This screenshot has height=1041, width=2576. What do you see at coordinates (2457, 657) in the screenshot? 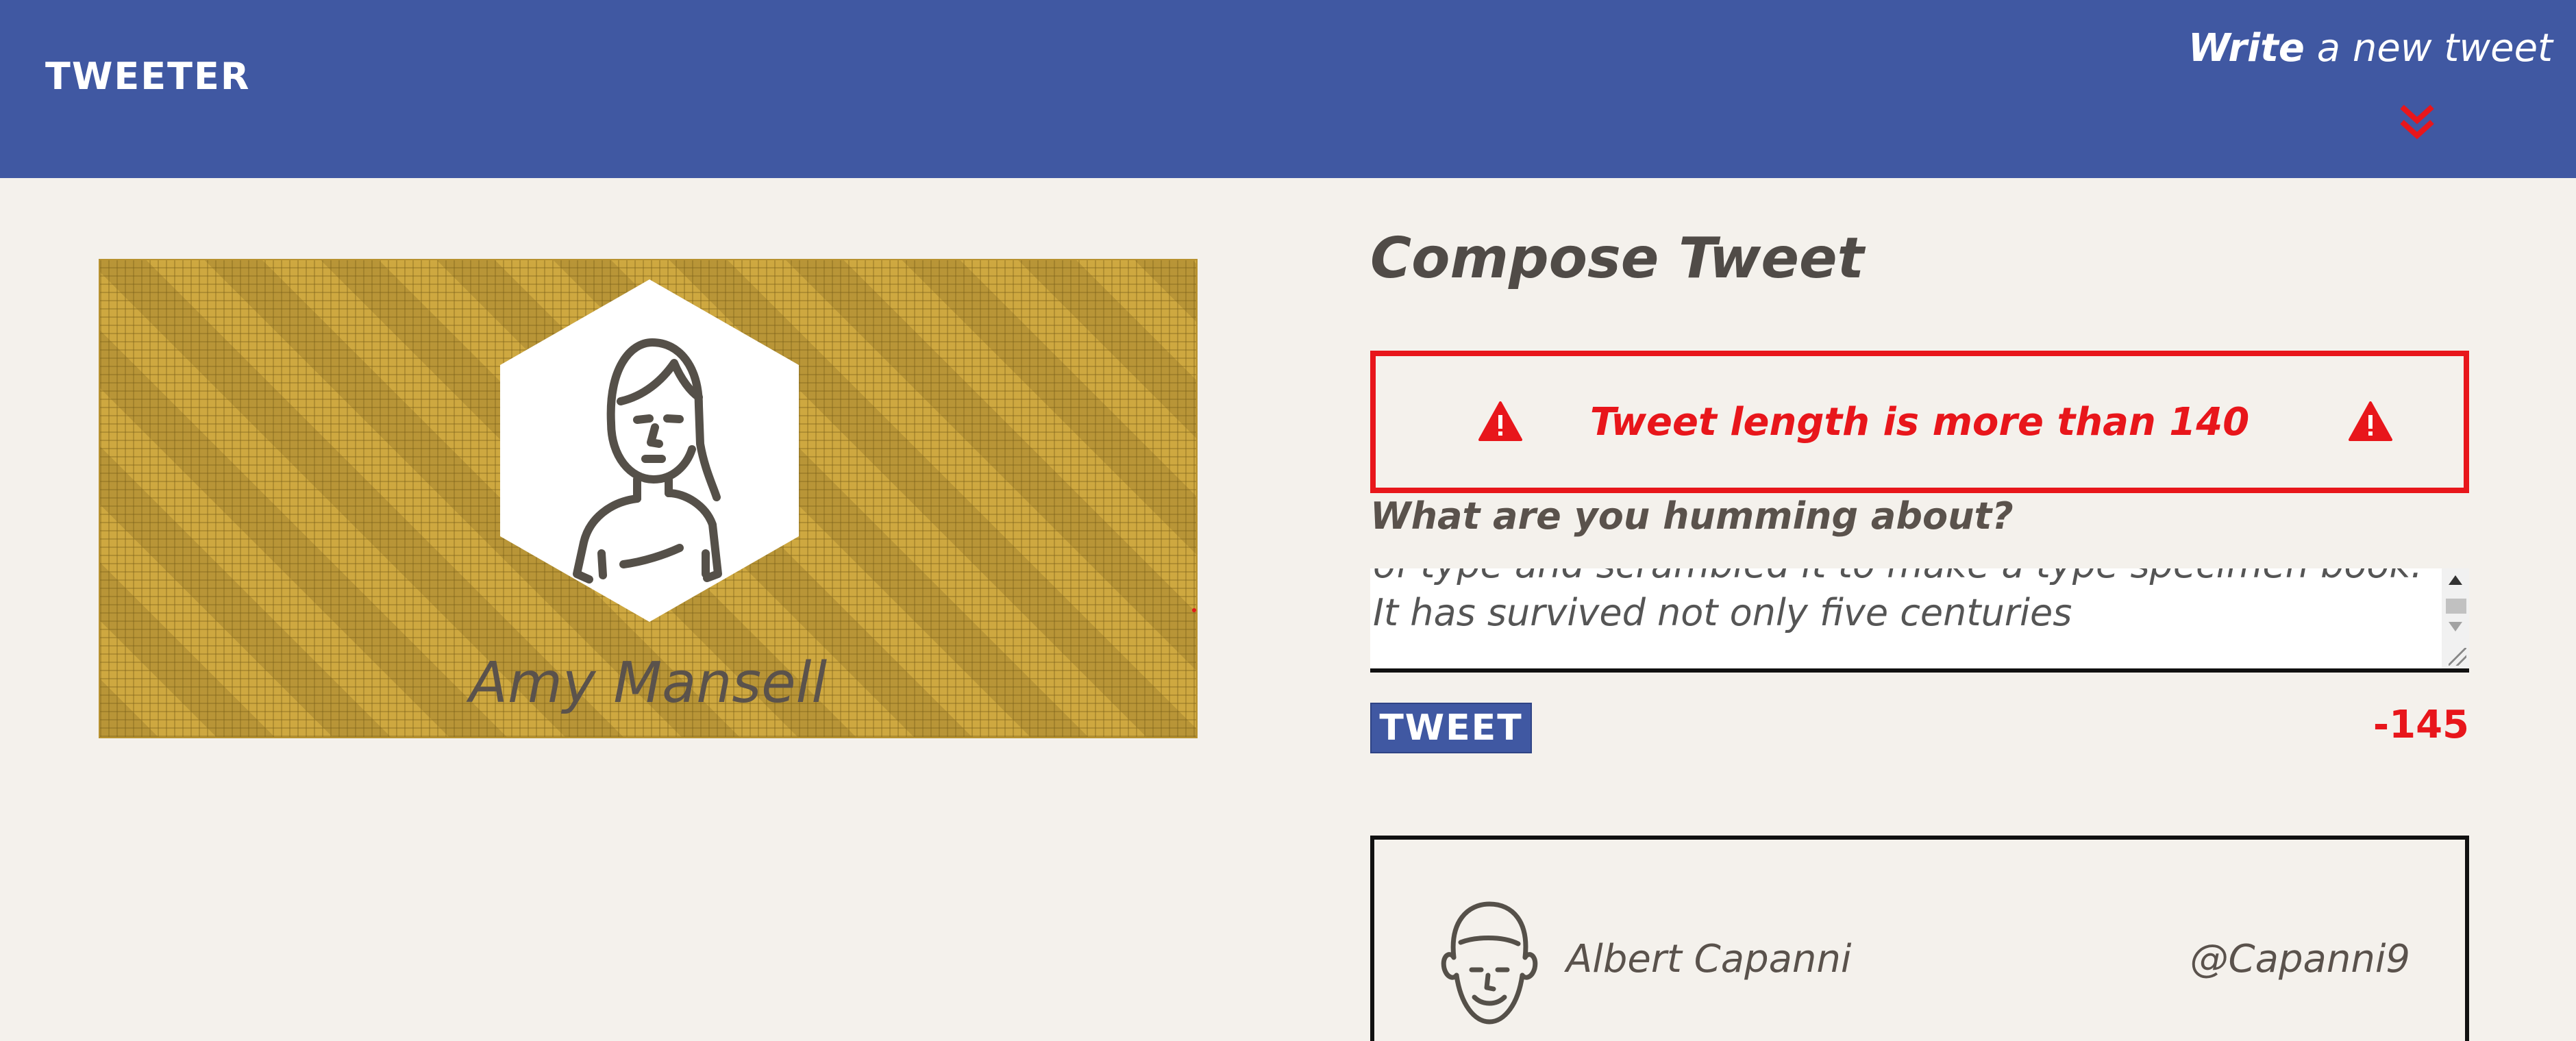
I see `resize-grip-icon` at bounding box center [2457, 657].